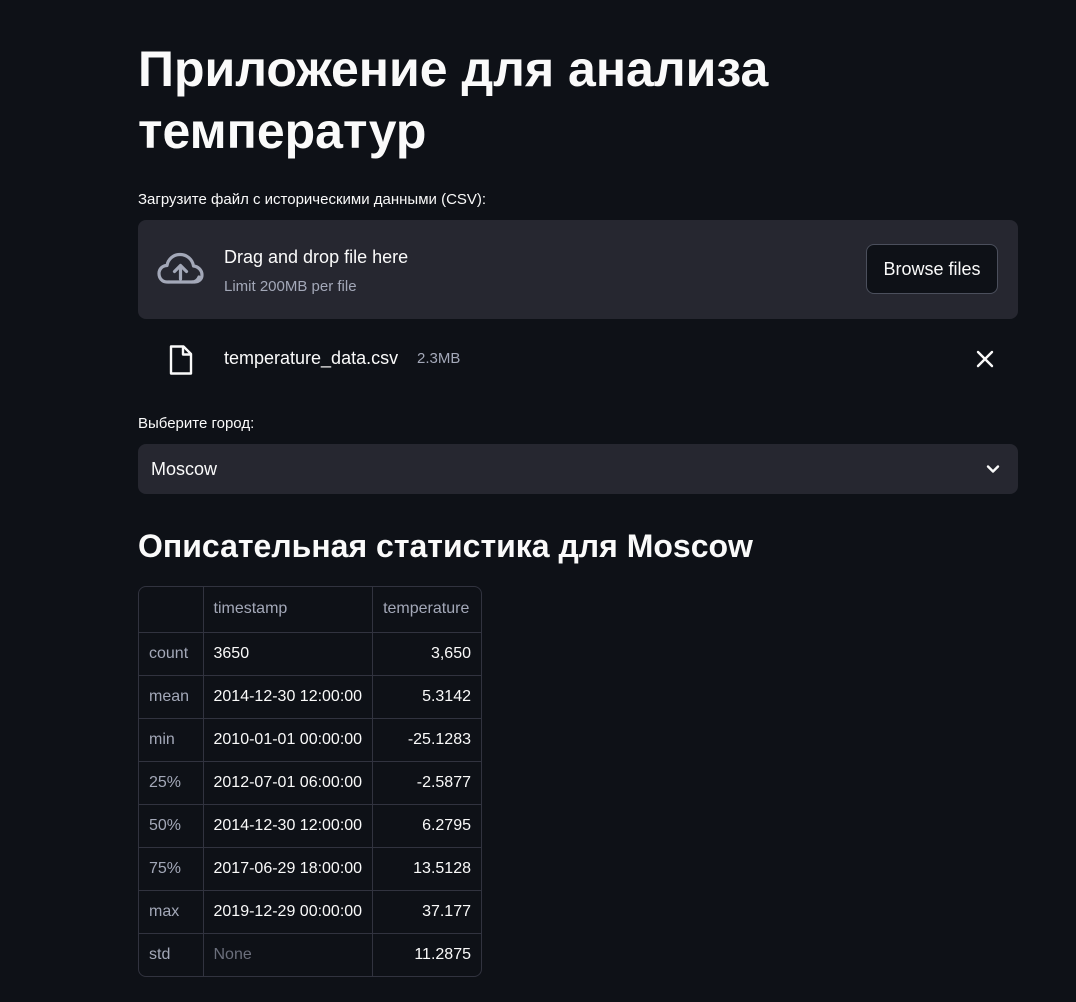  What do you see at coordinates (288, 610) in the screenshot?
I see `column-header-timestamp: timestamp` at bounding box center [288, 610].